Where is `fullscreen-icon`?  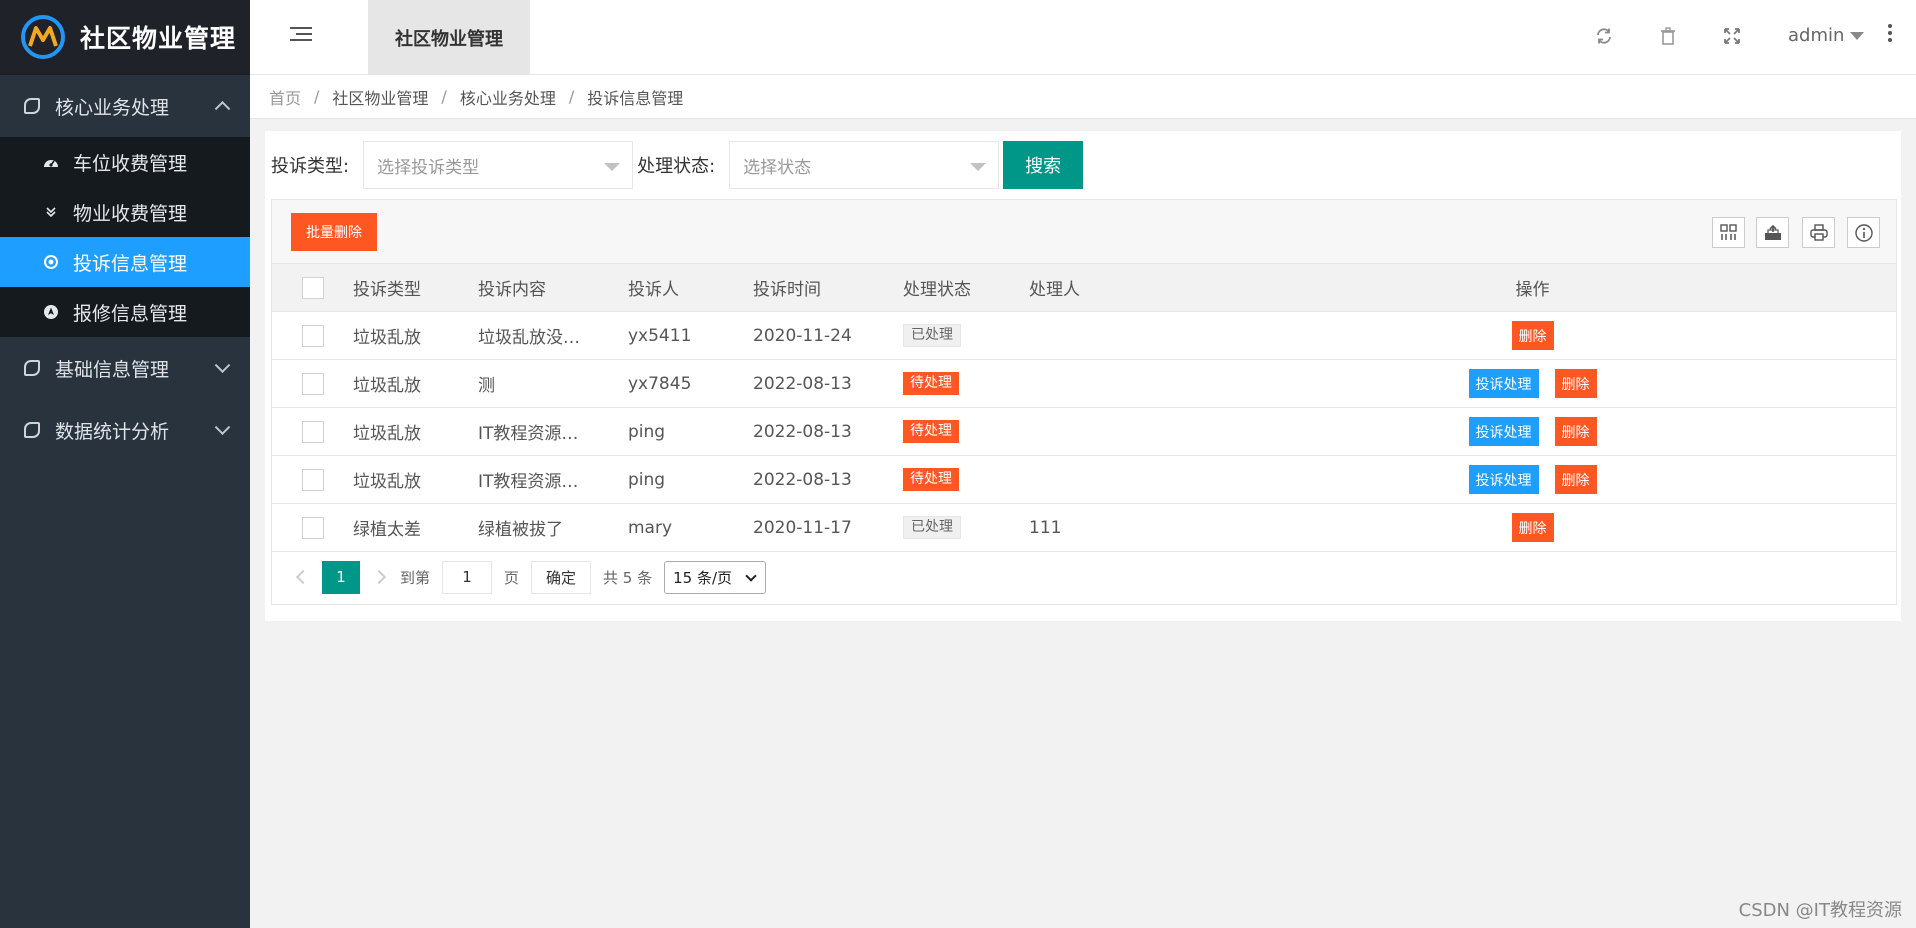
fullscreen-icon is located at coordinates (1732, 36).